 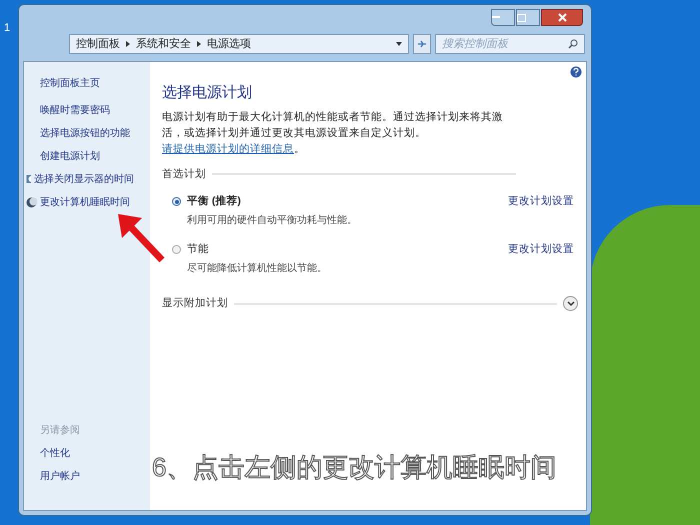 What do you see at coordinates (60, 431) in the screenshot?
I see `sidebar-heading: 另请参阅` at bounding box center [60, 431].